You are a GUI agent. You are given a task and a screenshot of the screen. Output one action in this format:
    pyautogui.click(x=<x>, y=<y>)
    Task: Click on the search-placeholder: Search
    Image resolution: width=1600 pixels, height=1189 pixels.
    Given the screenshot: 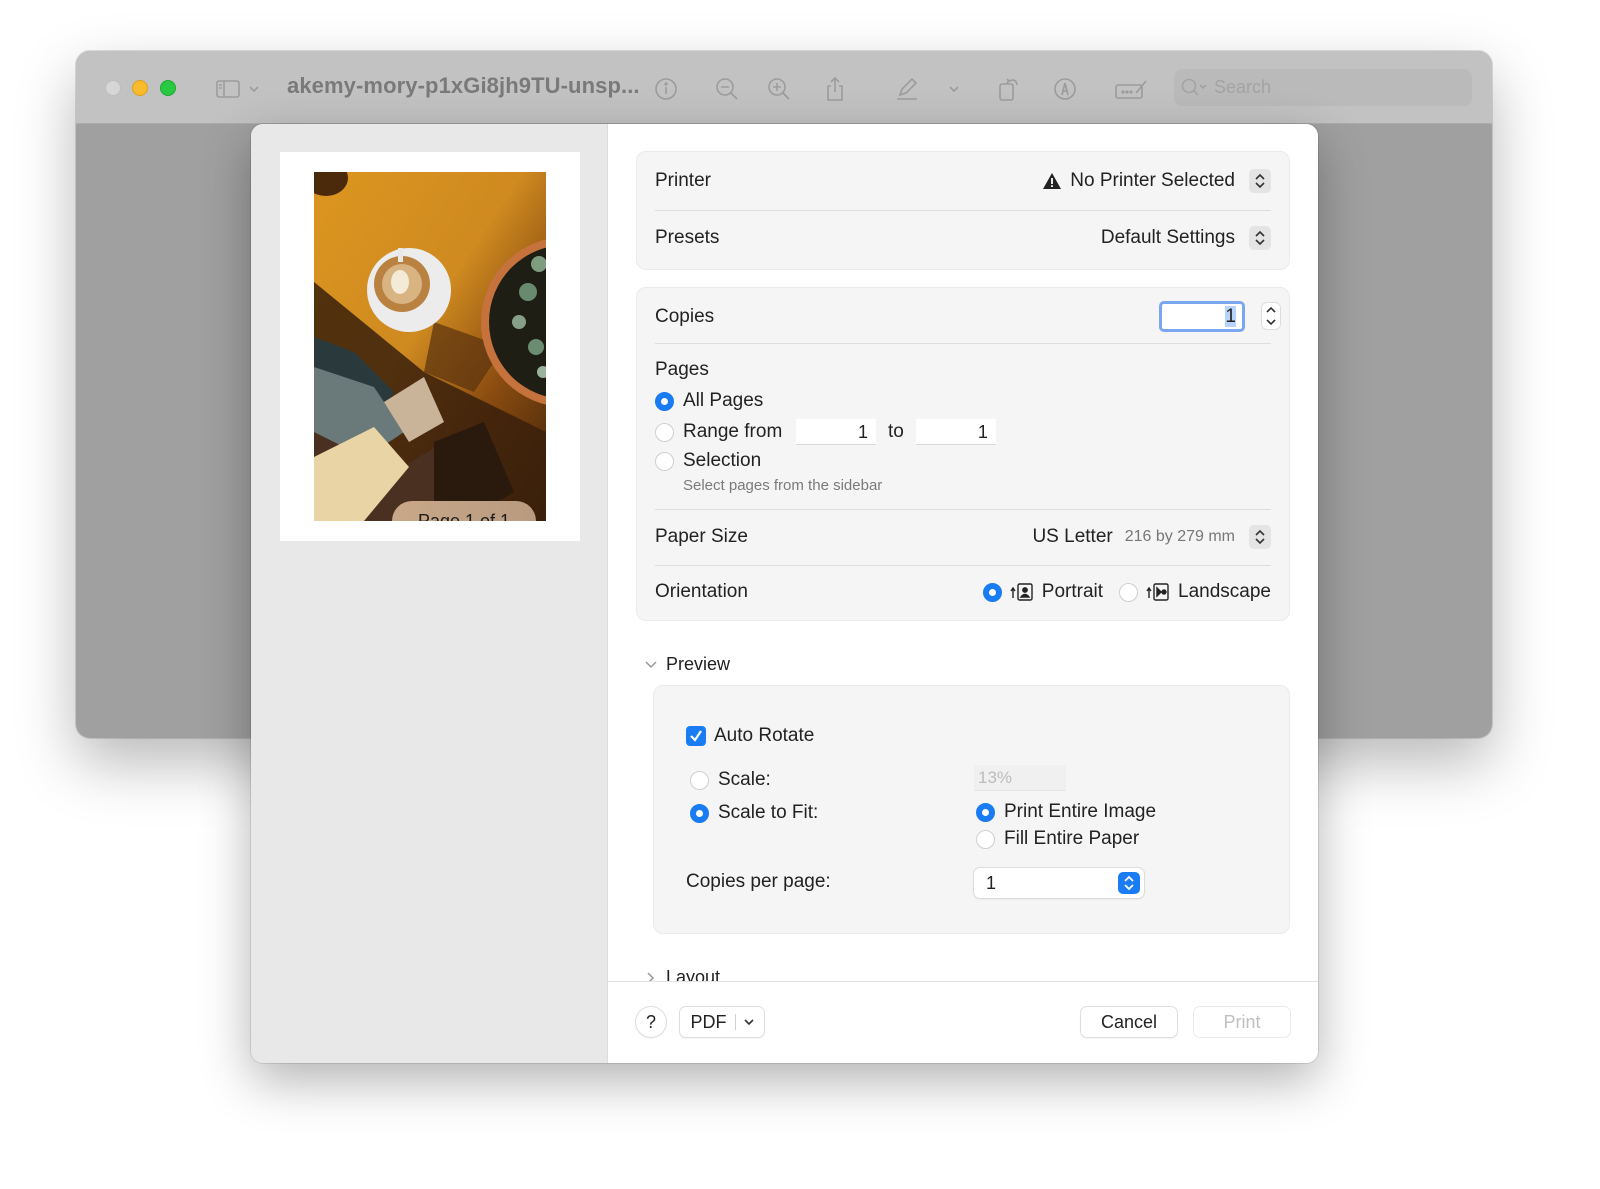 What is the action you would take?
    pyautogui.click(x=1243, y=87)
    